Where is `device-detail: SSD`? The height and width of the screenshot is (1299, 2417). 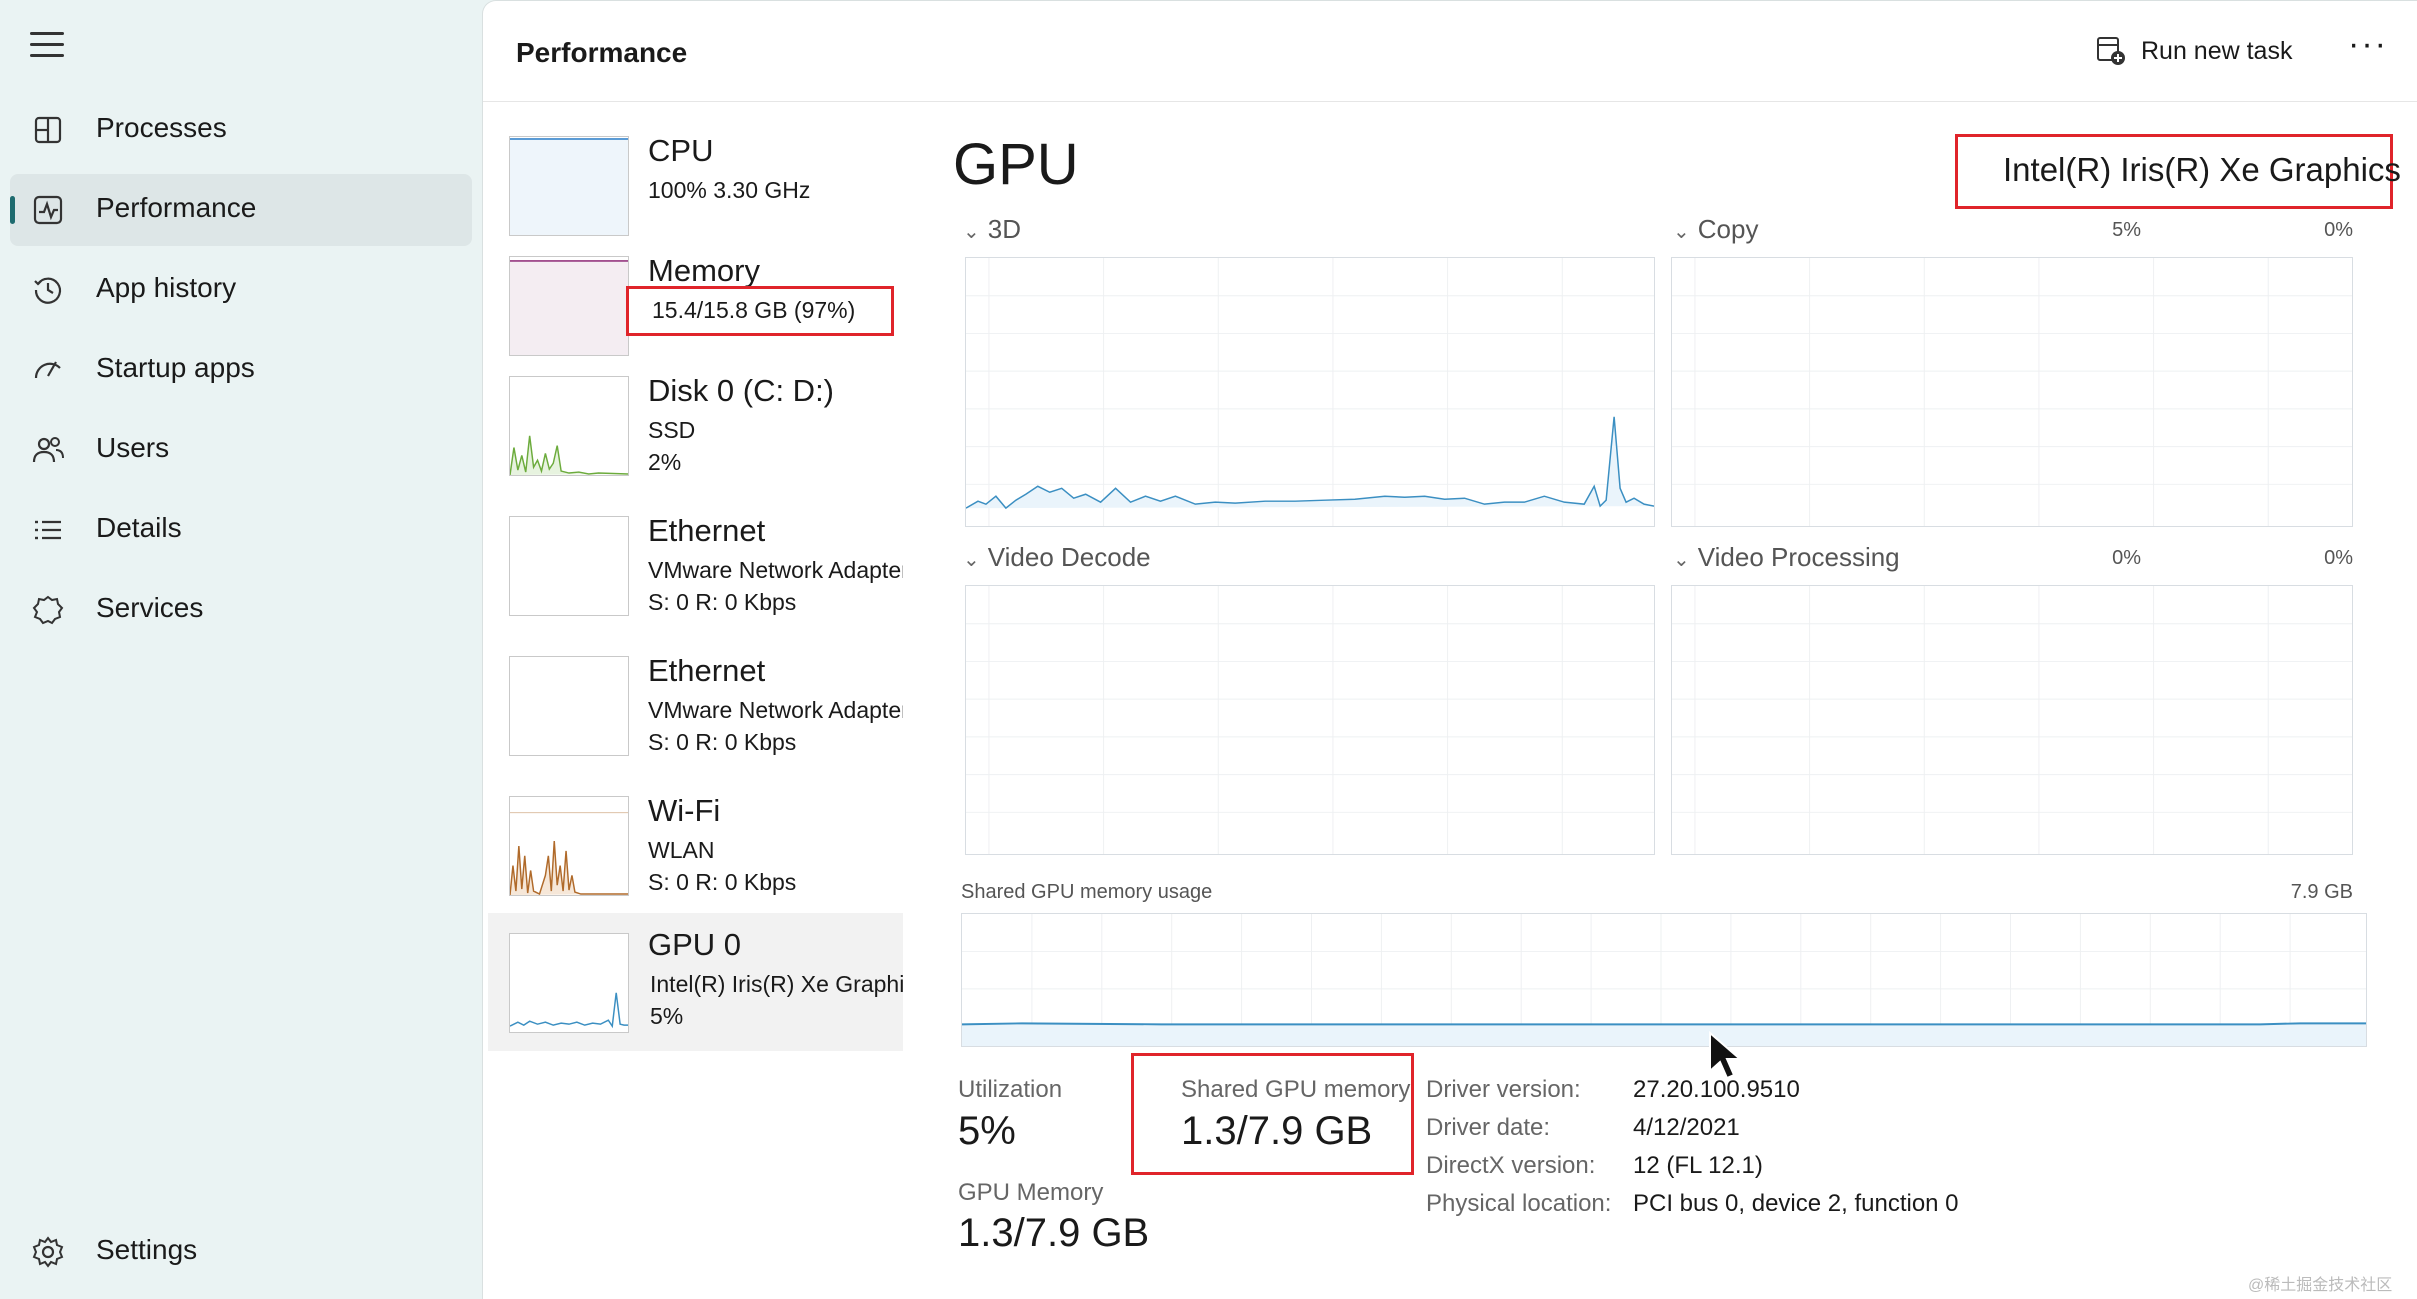 device-detail: SSD is located at coordinates (672, 430).